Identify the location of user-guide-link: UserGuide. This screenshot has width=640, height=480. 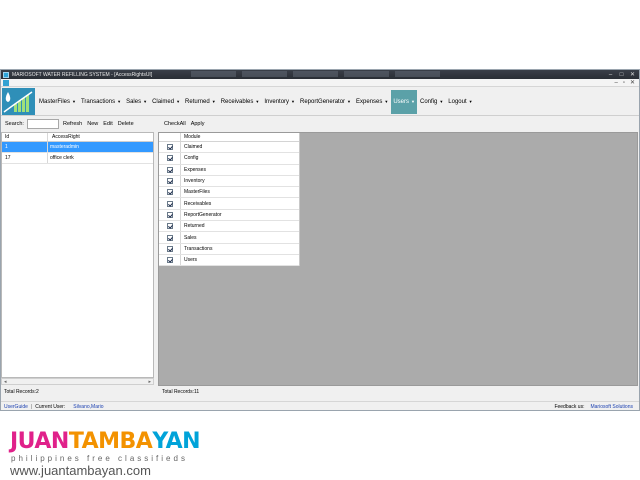
(16, 407).